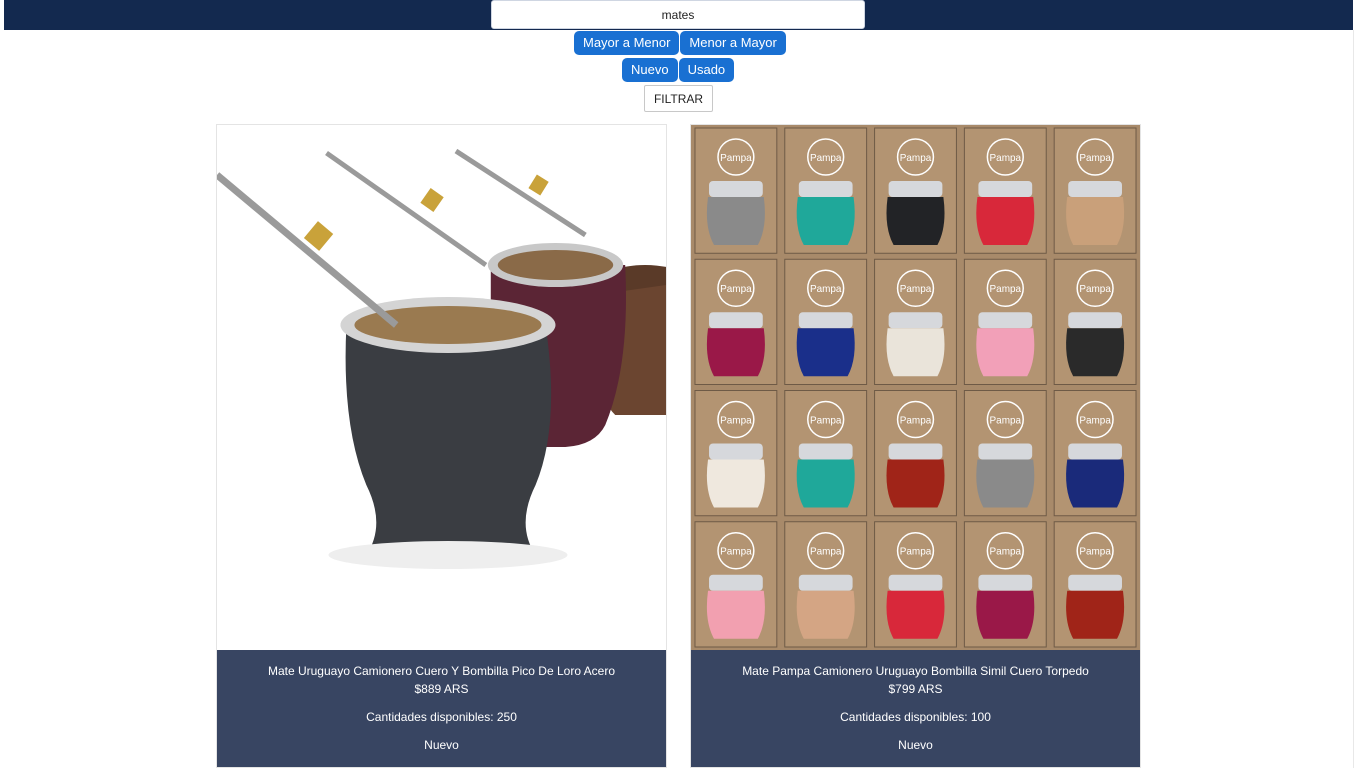  Describe the element at coordinates (733, 43) in the screenshot. I see `sort-asc-button: Menor a Mayor` at that location.